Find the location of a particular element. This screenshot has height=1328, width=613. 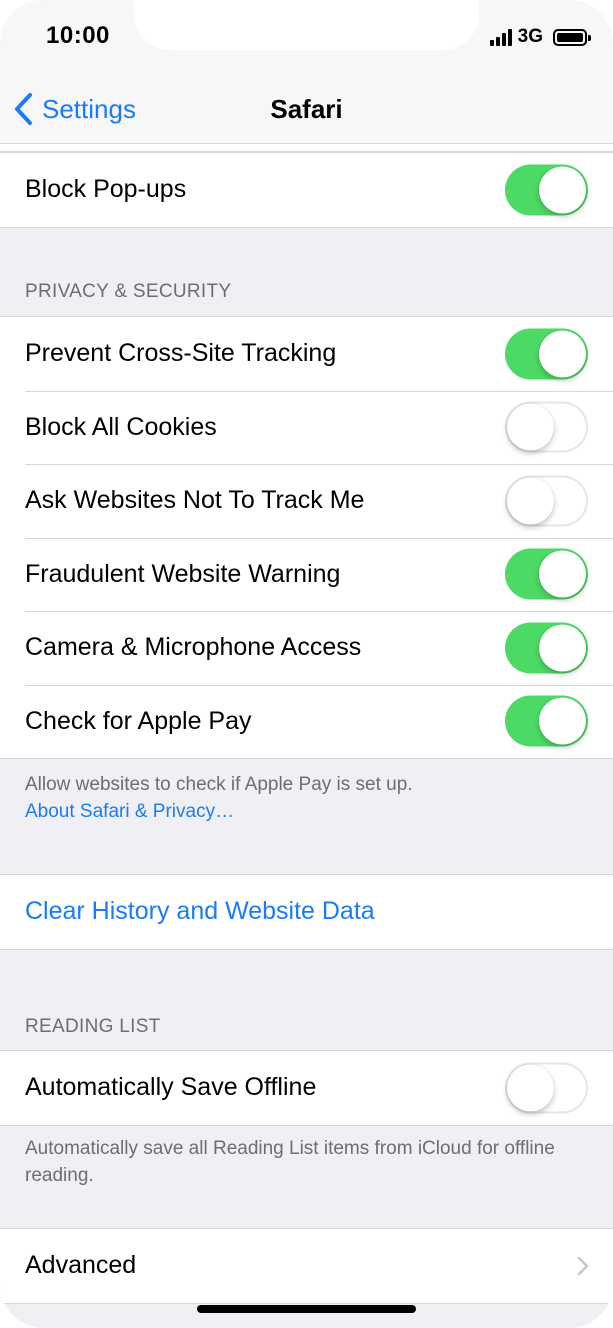

row-label: Block All Cookies is located at coordinates (121, 426).